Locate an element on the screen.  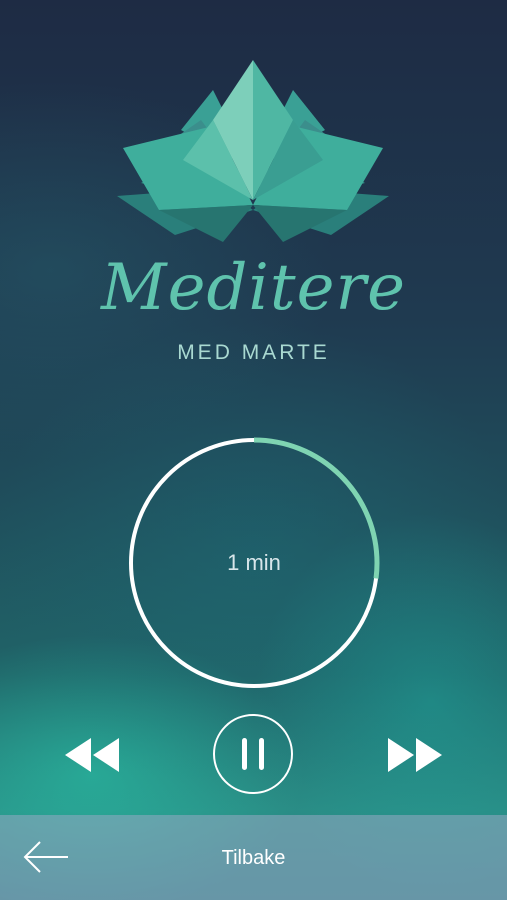
timer-progress-ring: 1 min is located at coordinates (254, 563).